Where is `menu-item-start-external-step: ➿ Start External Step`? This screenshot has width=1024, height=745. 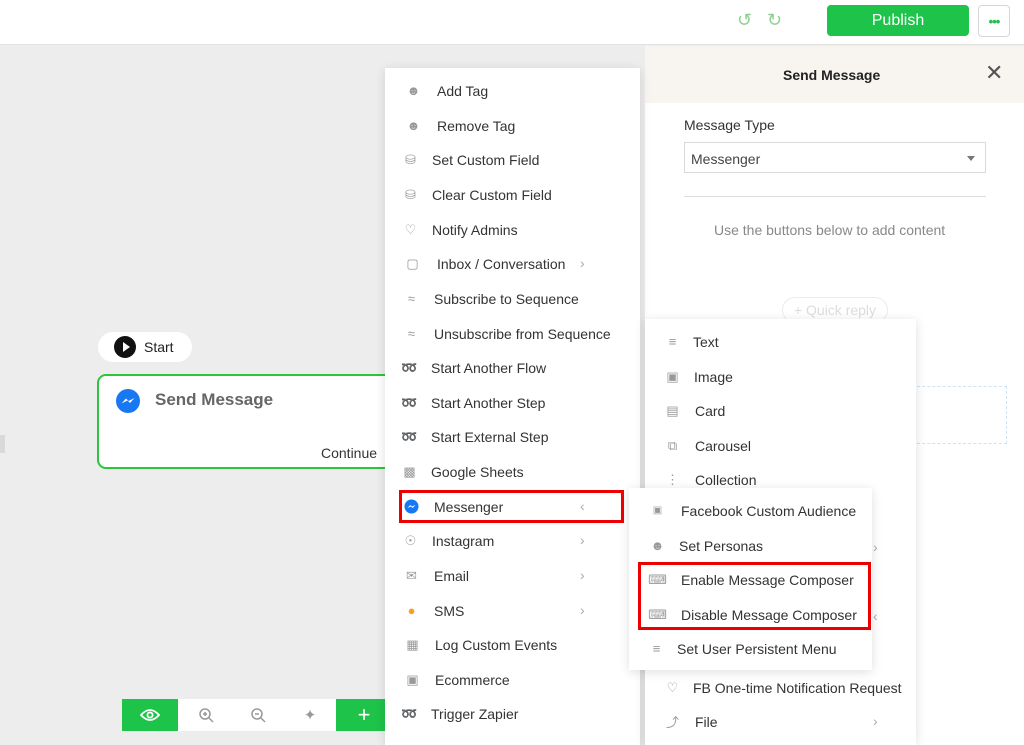 menu-item-start-external-step: ➿ Start External Step is located at coordinates (512, 437).